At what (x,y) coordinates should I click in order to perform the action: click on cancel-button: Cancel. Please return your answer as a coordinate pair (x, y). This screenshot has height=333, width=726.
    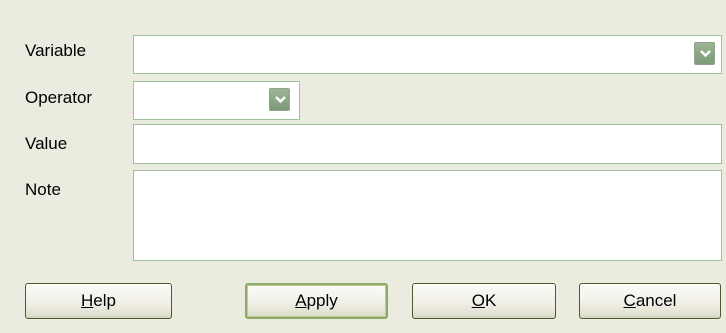
    Looking at the image, I should click on (650, 301).